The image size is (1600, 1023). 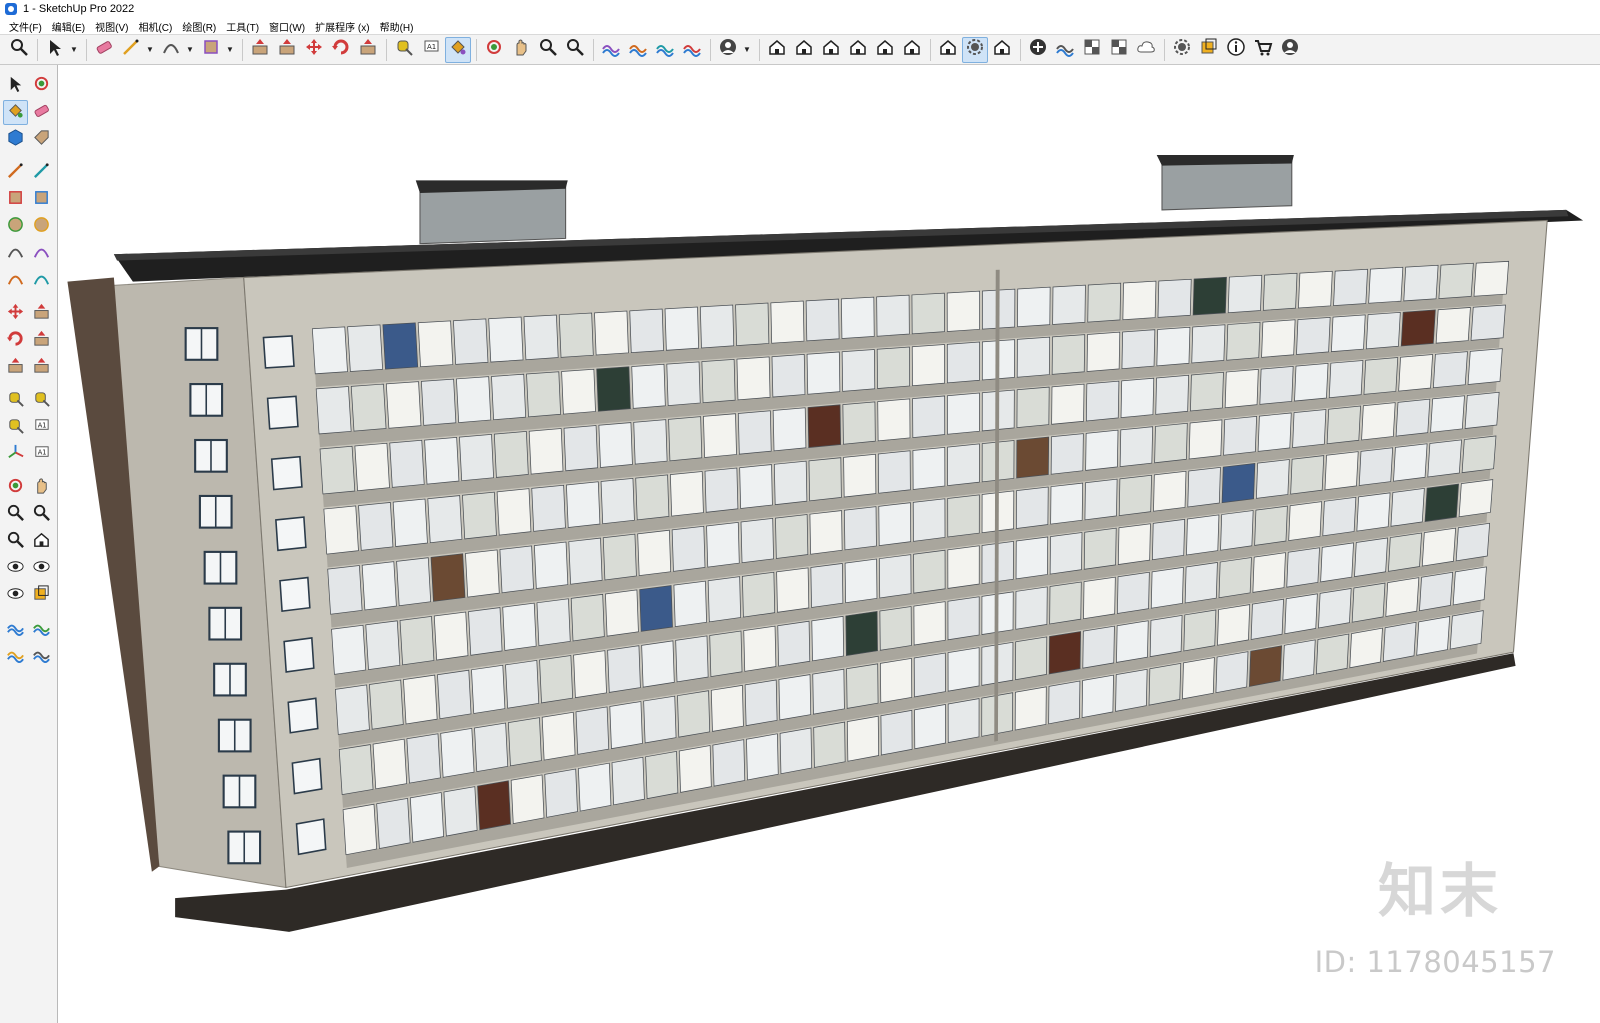 What do you see at coordinates (111, 26) in the screenshot?
I see `menu-view: 视图(V)` at bounding box center [111, 26].